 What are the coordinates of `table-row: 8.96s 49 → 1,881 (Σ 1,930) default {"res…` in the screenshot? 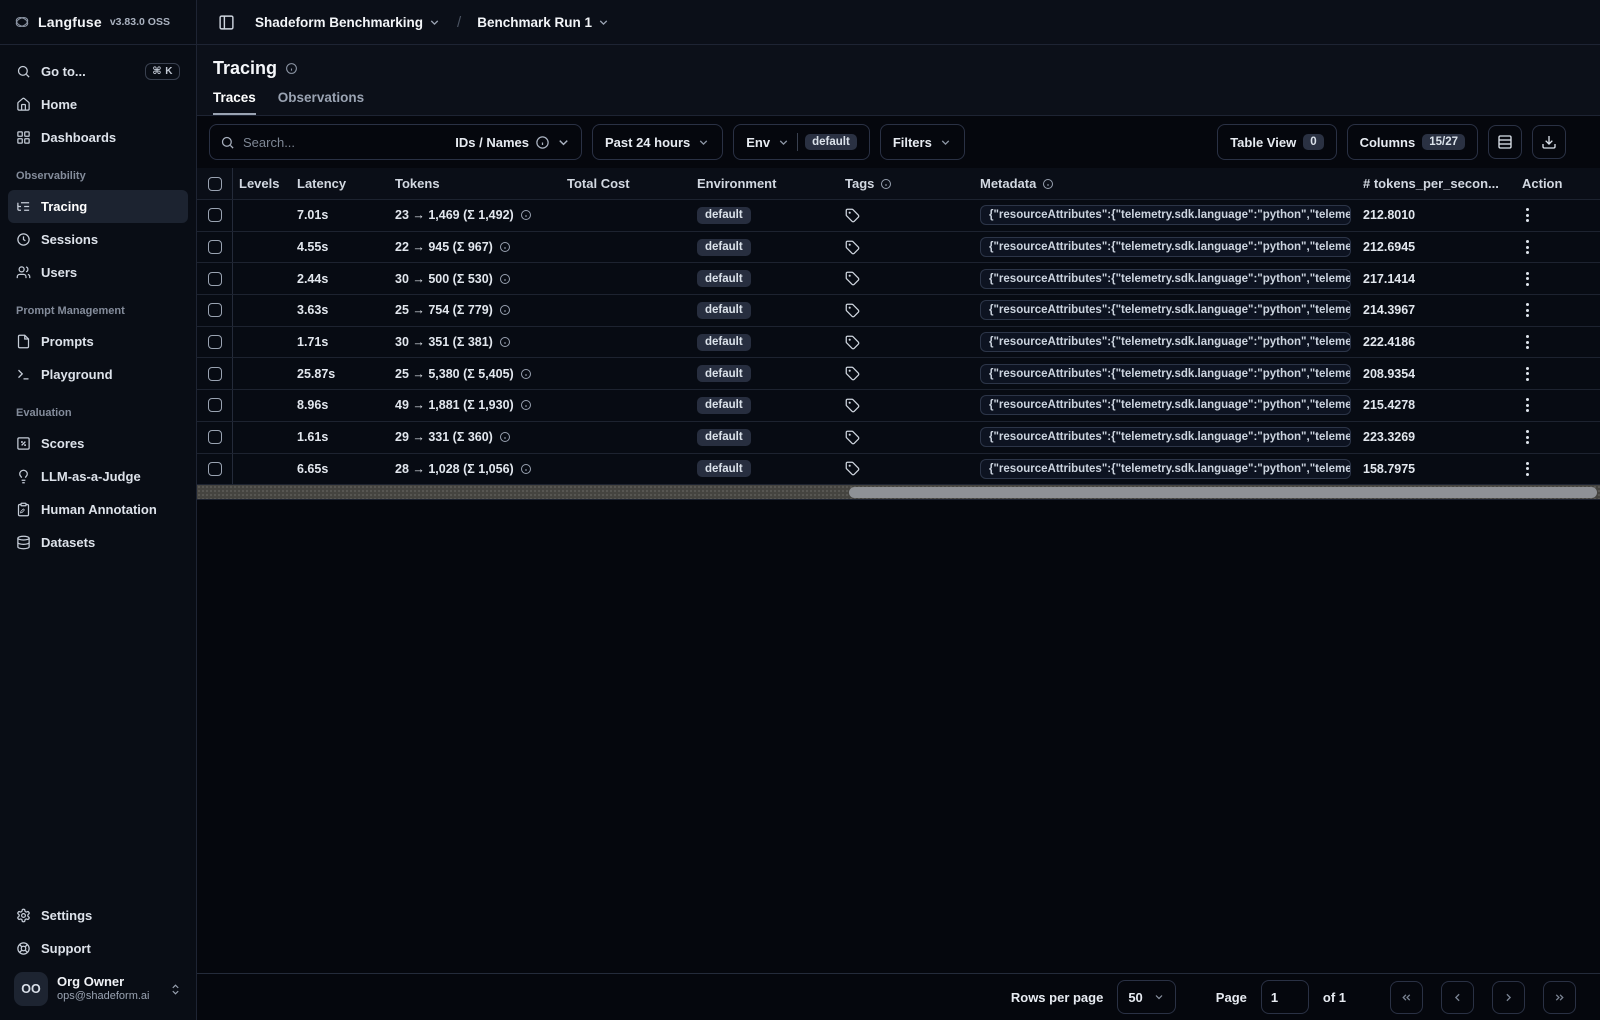 It's located at (898, 406).